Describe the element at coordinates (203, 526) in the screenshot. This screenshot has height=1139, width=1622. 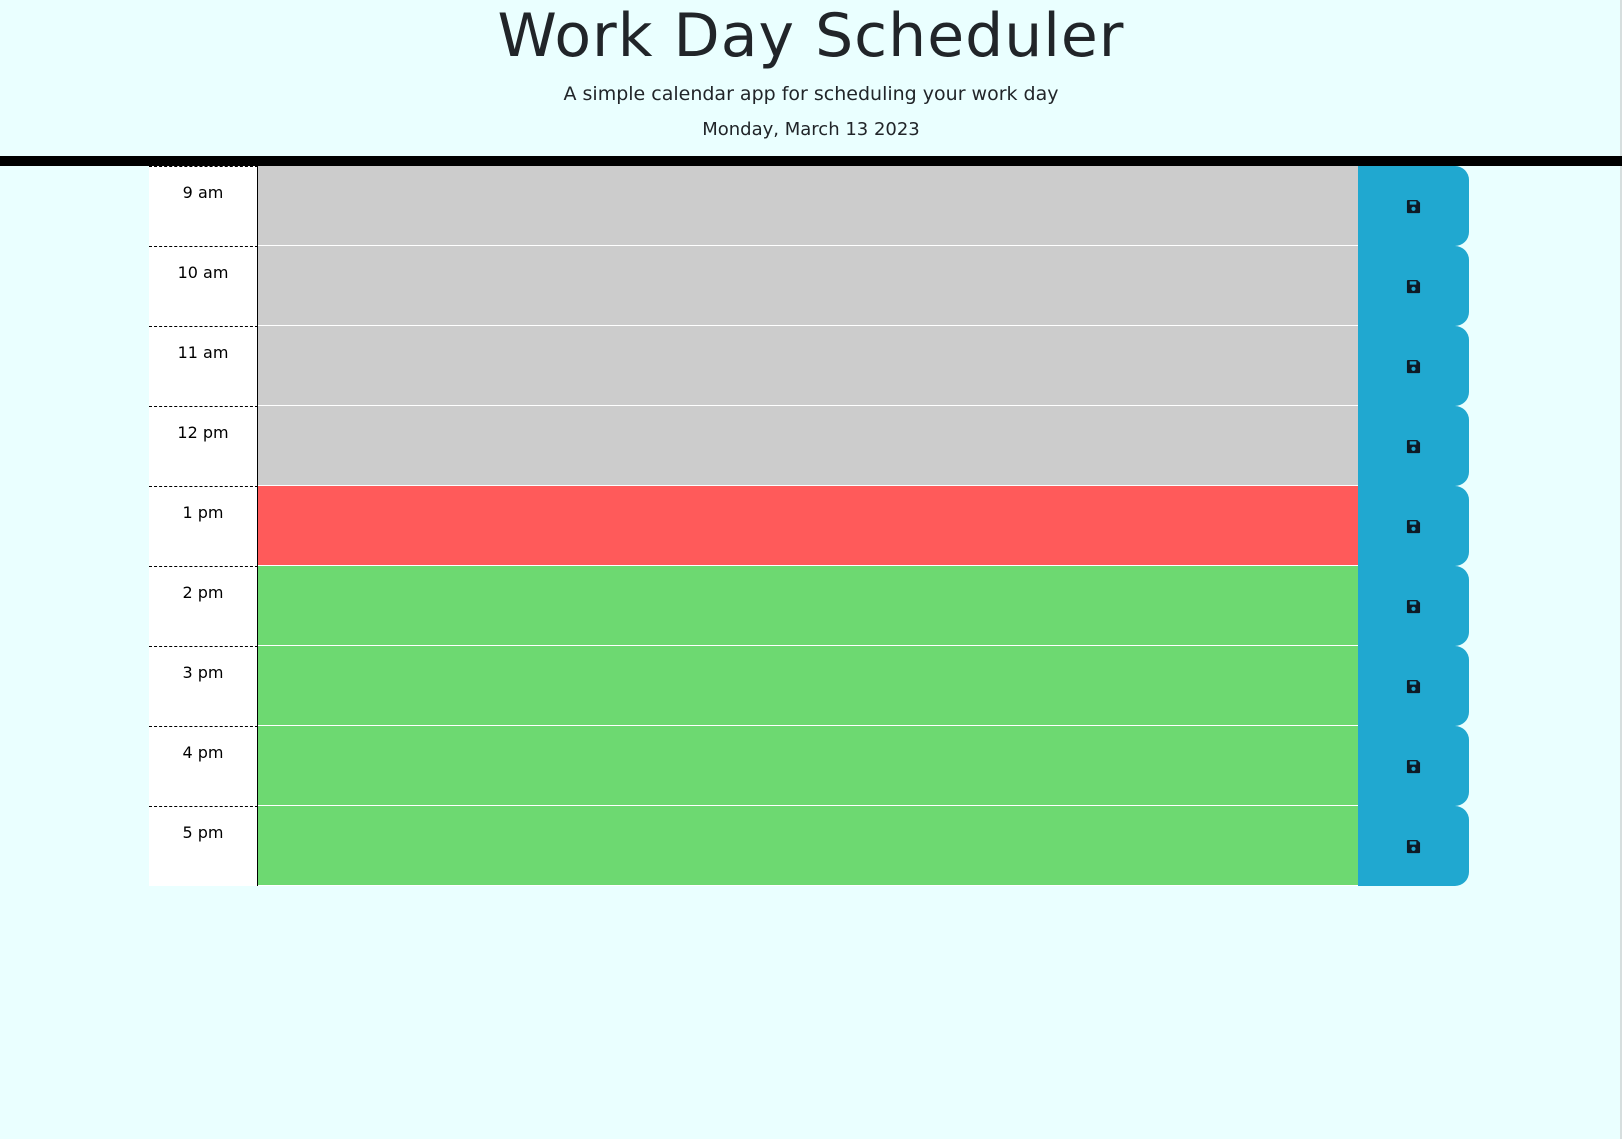
I see `hour-label: 1 pm` at that location.